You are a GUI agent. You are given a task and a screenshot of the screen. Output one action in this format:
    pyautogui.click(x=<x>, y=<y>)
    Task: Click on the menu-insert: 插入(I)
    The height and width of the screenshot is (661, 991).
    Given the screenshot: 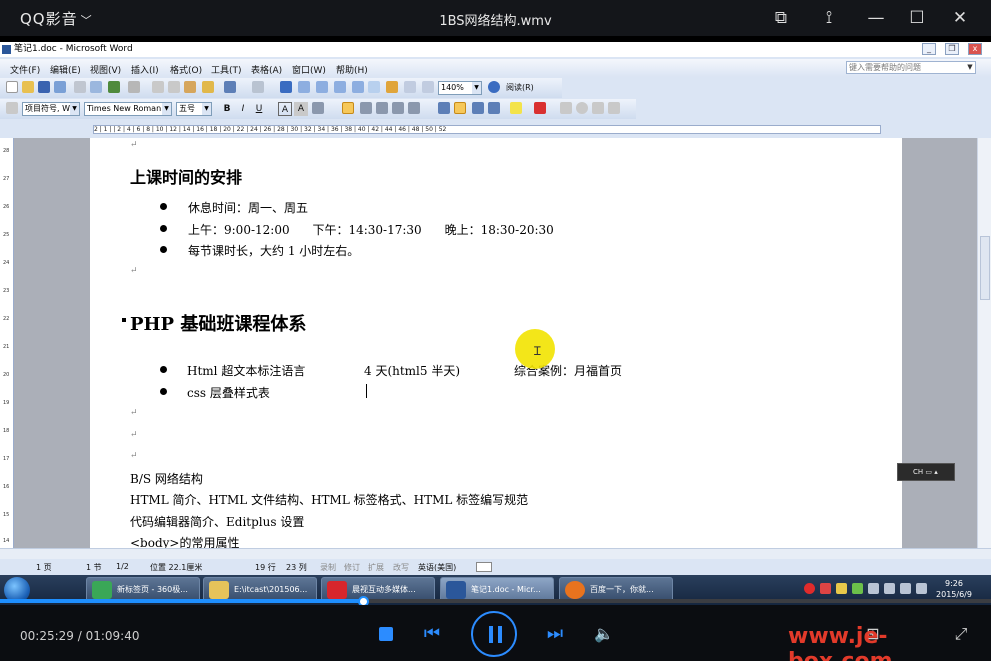 What is the action you would take?
    pyautogui.click(x=145, y=69)
    